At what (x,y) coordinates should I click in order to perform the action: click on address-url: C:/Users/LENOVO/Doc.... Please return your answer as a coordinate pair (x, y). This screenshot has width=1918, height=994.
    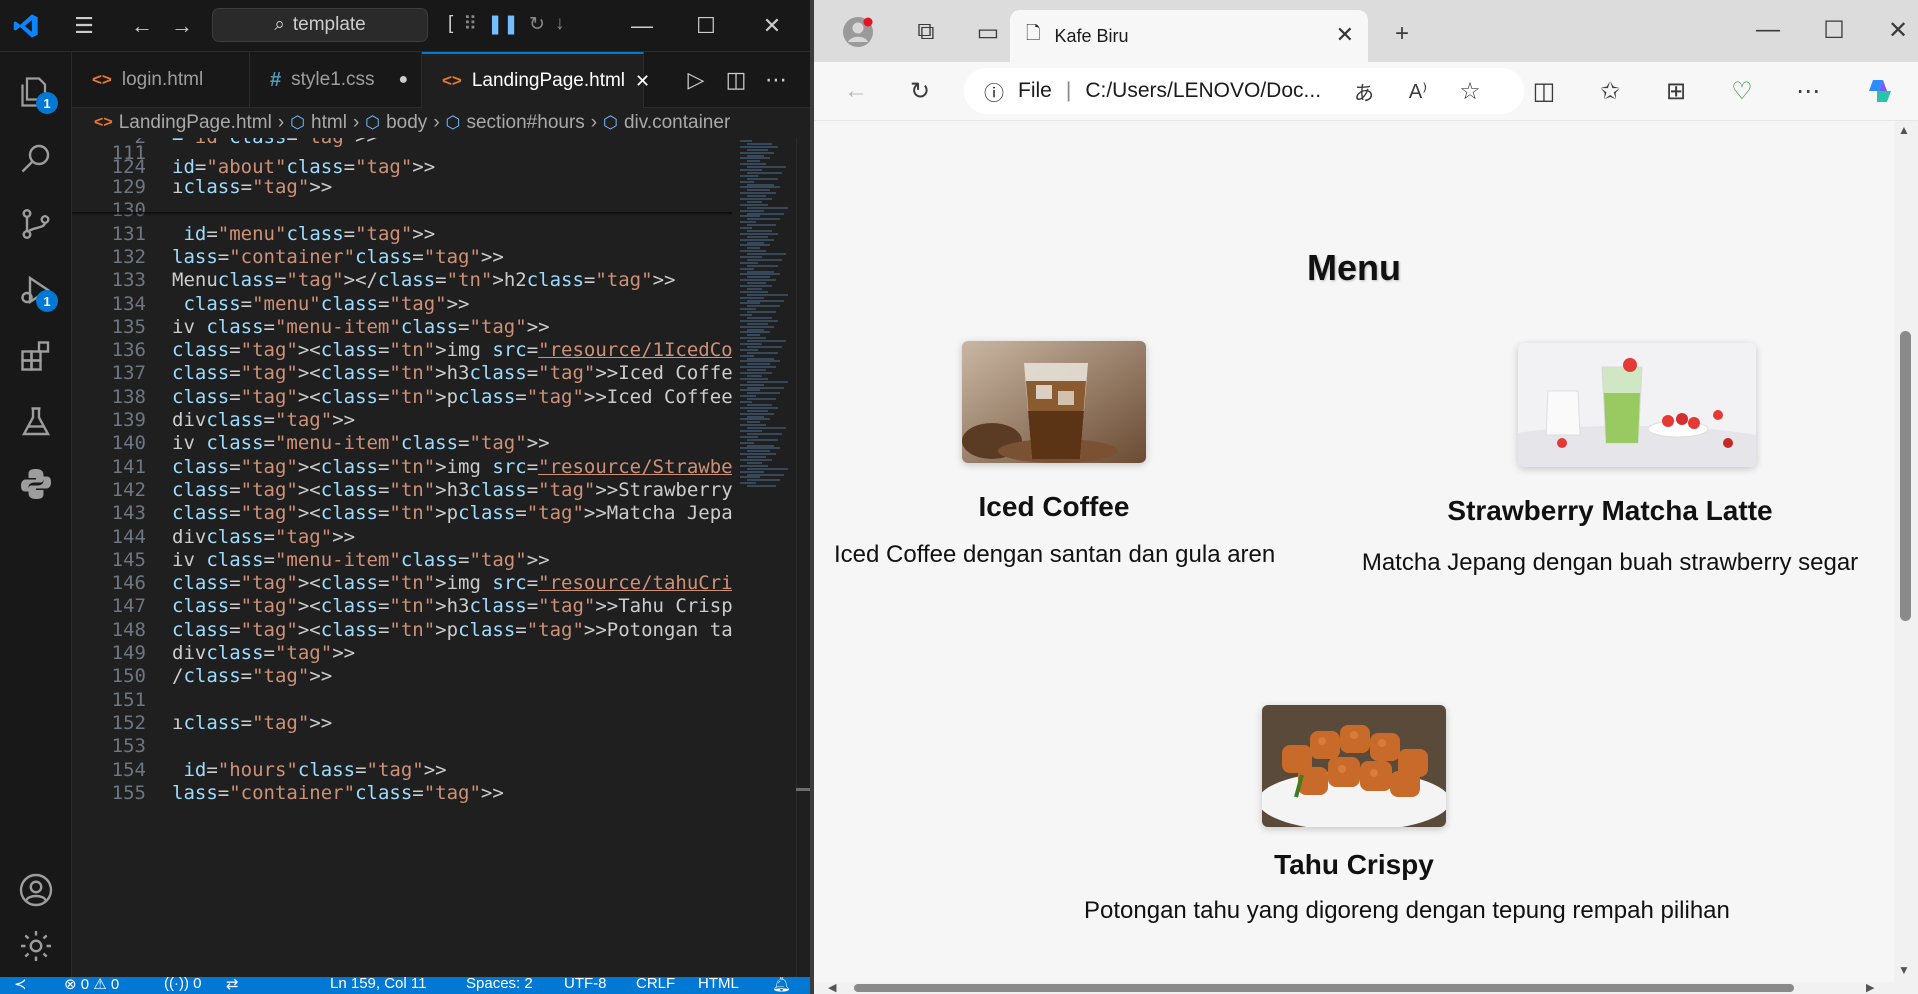
    Looking at the image, I should click on (1203, 91).